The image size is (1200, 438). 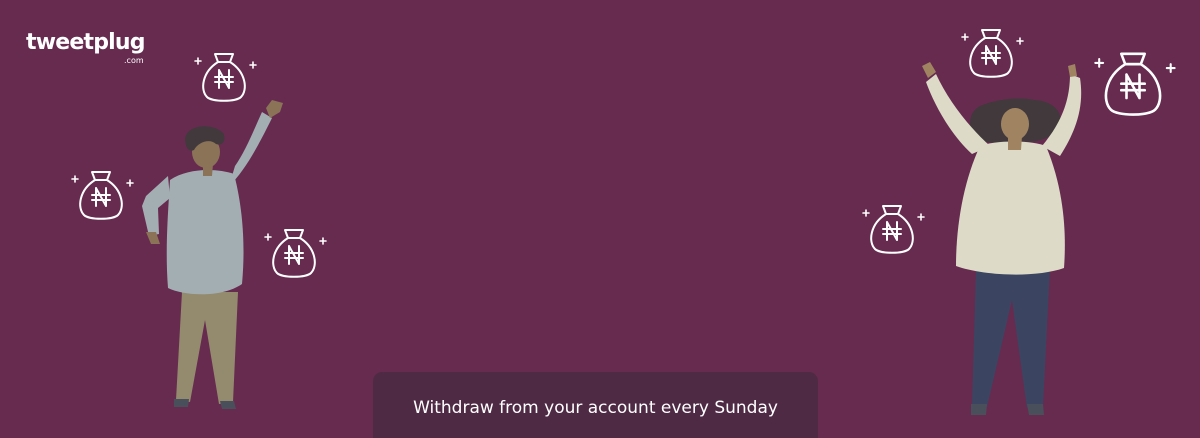 I want to click on man-illustration, so click(x=212, y=254).